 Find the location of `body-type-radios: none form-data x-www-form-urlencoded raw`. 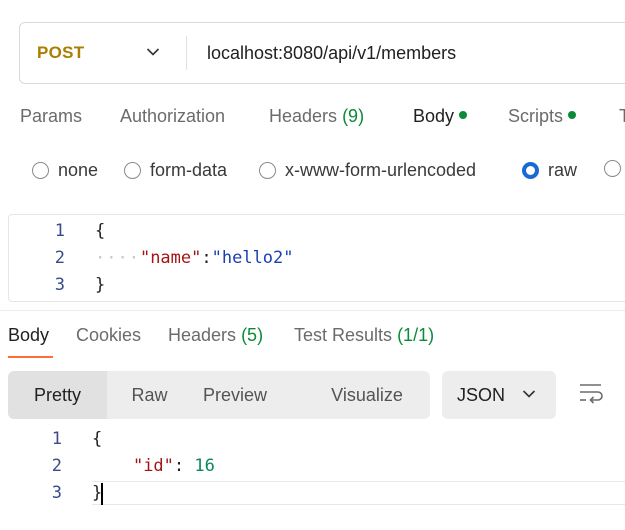

body-type-radios: none form-data x-www-form-urlencoded raw is located at coordinates (312, 174).